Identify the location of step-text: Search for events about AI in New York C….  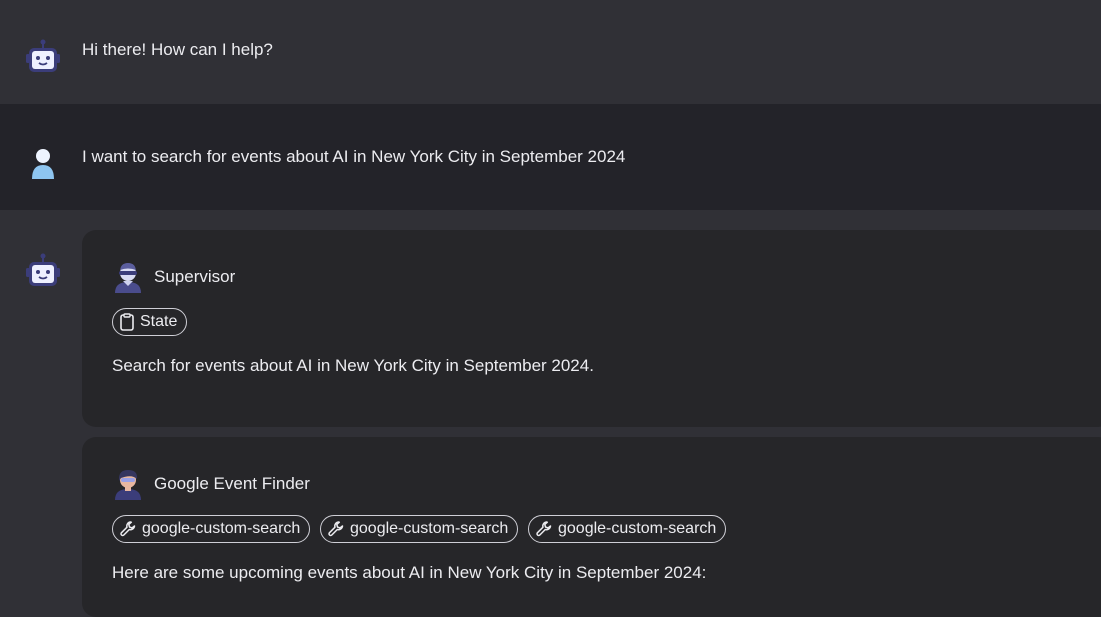
(353, 365).